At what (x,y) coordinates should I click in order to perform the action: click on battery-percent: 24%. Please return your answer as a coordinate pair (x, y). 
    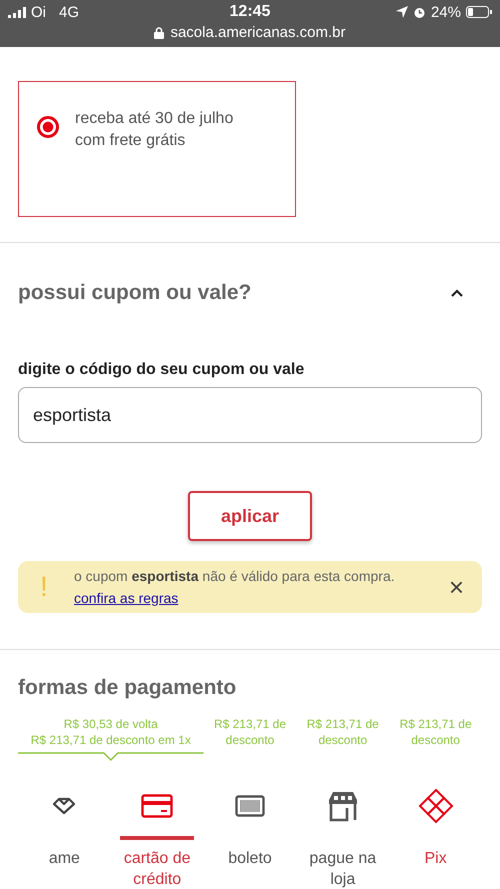
    Looking at the image, I should click on (445, 12).